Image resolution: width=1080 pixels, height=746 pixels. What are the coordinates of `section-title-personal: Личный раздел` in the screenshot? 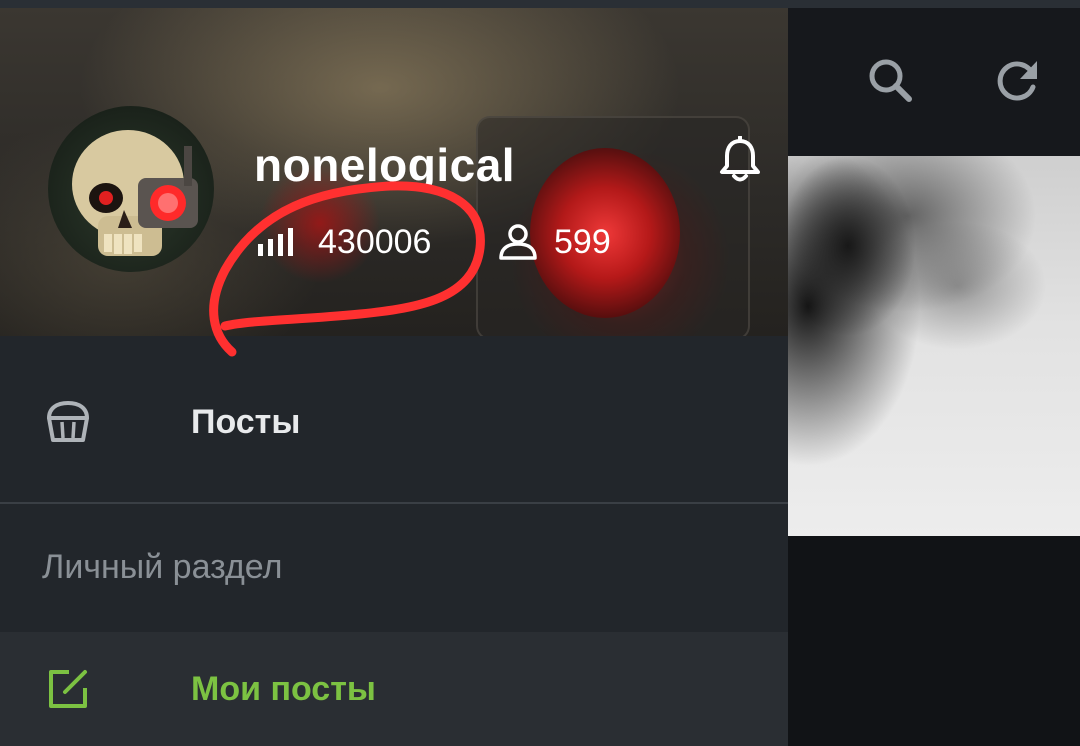 It's located at (162, 567).